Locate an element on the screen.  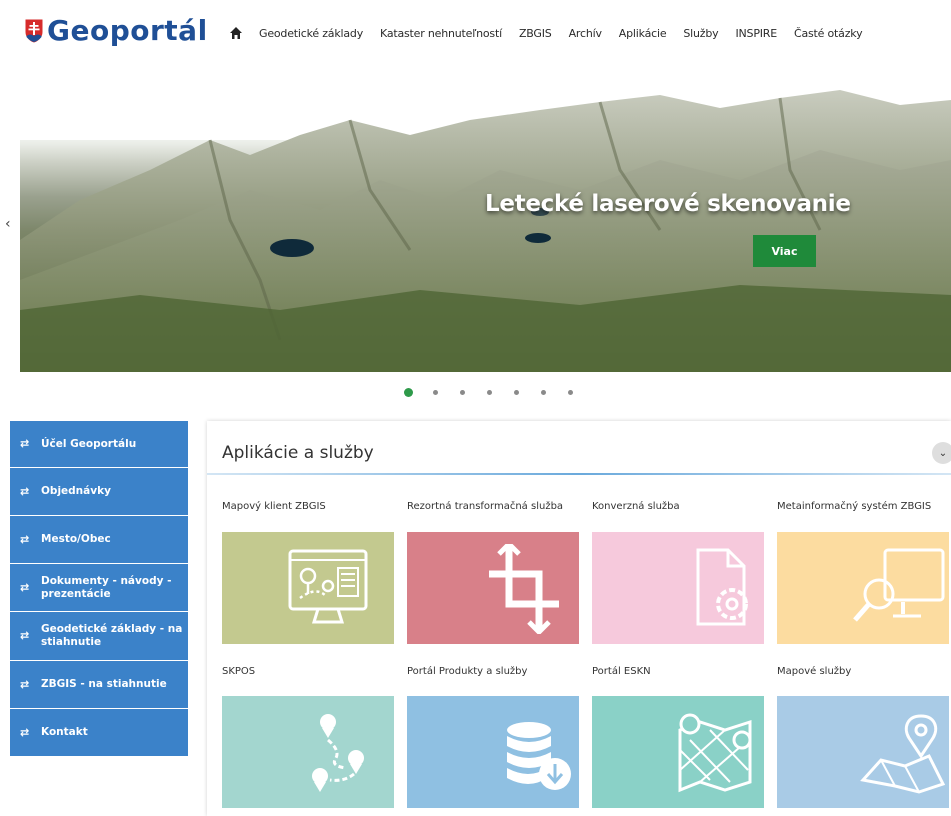
nav-inspire: INSPIRE is located at coordinates (756, 33).